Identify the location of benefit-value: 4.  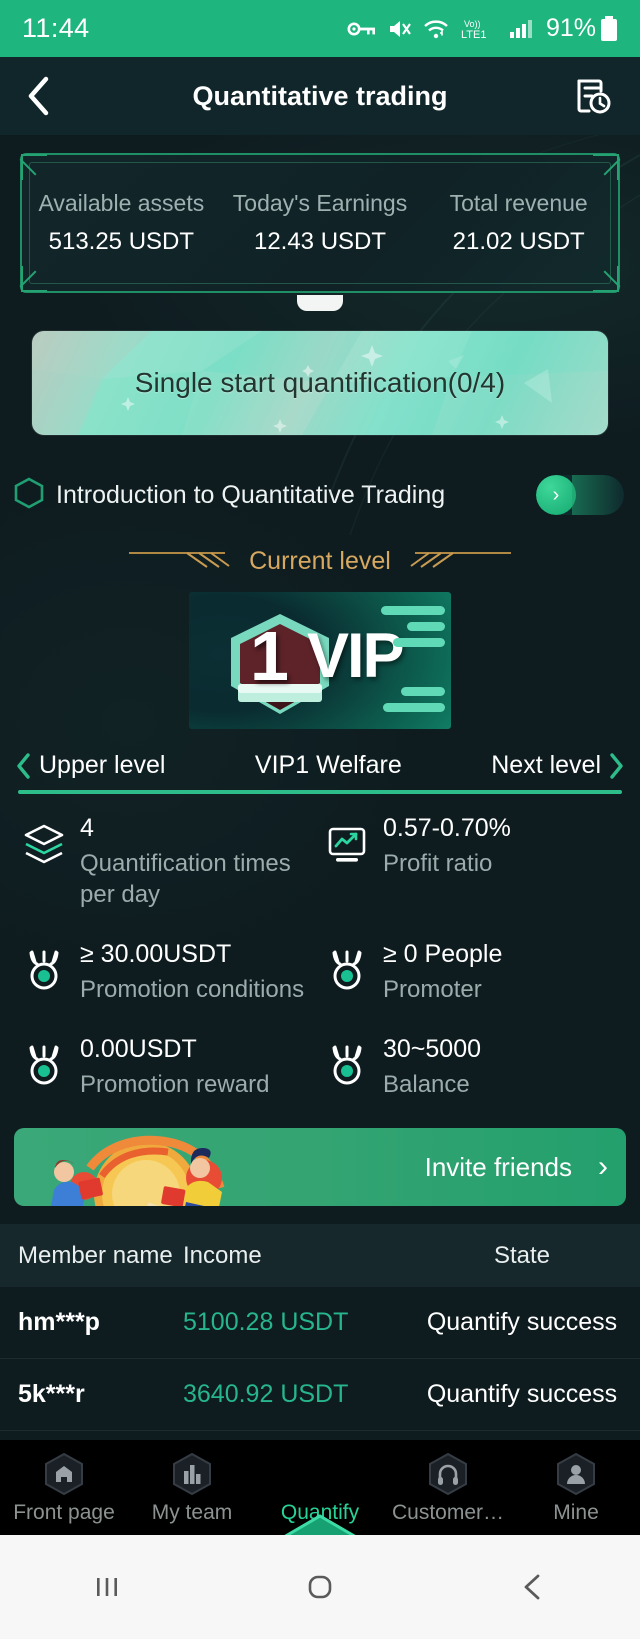
(87, 828).